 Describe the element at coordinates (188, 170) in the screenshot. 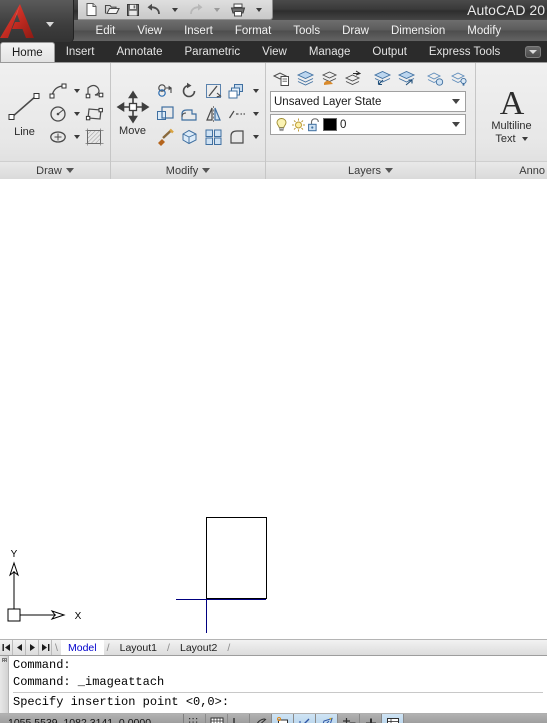

I see `panel-modify-title: Modify` at that location.